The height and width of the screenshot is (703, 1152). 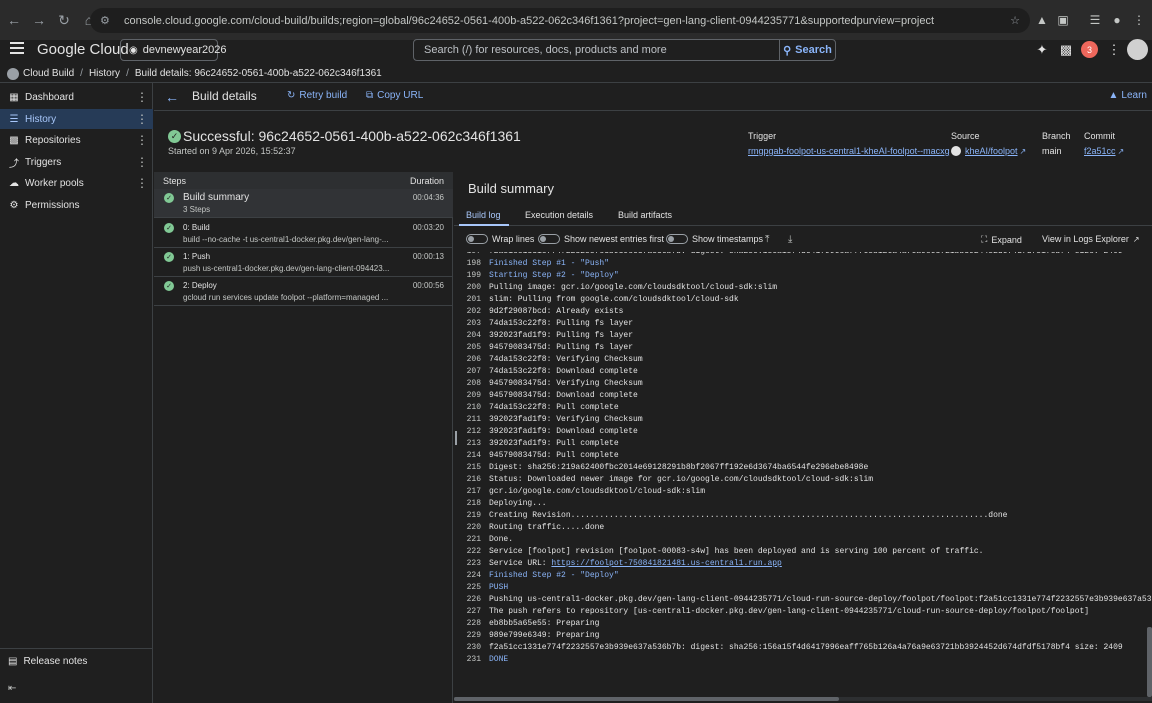 What do you see at coordinates (473, 575) in the screenshot?
I see `log-line-number: 224` at bounding box center [473, 575].